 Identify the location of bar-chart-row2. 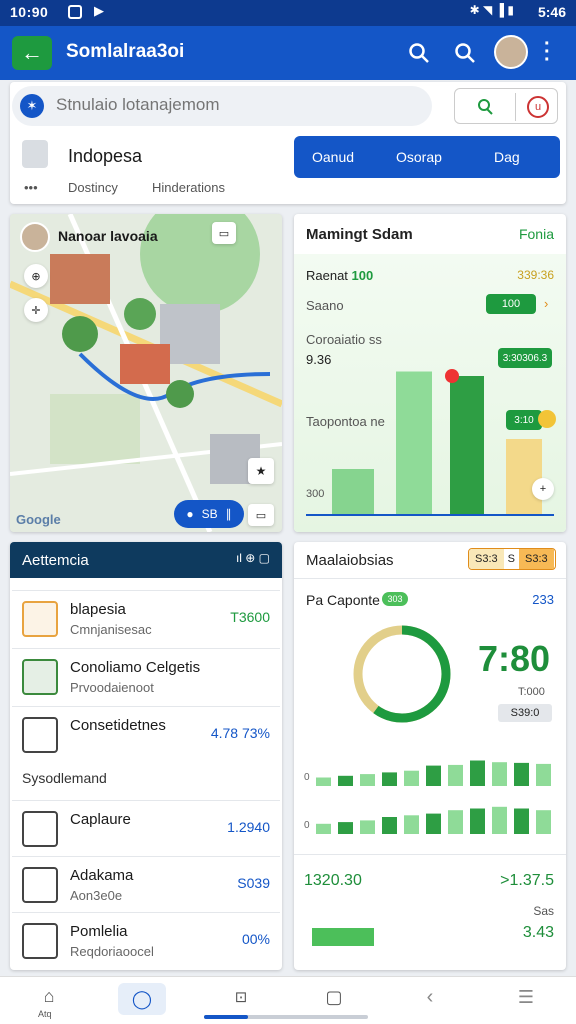
(433, 820).